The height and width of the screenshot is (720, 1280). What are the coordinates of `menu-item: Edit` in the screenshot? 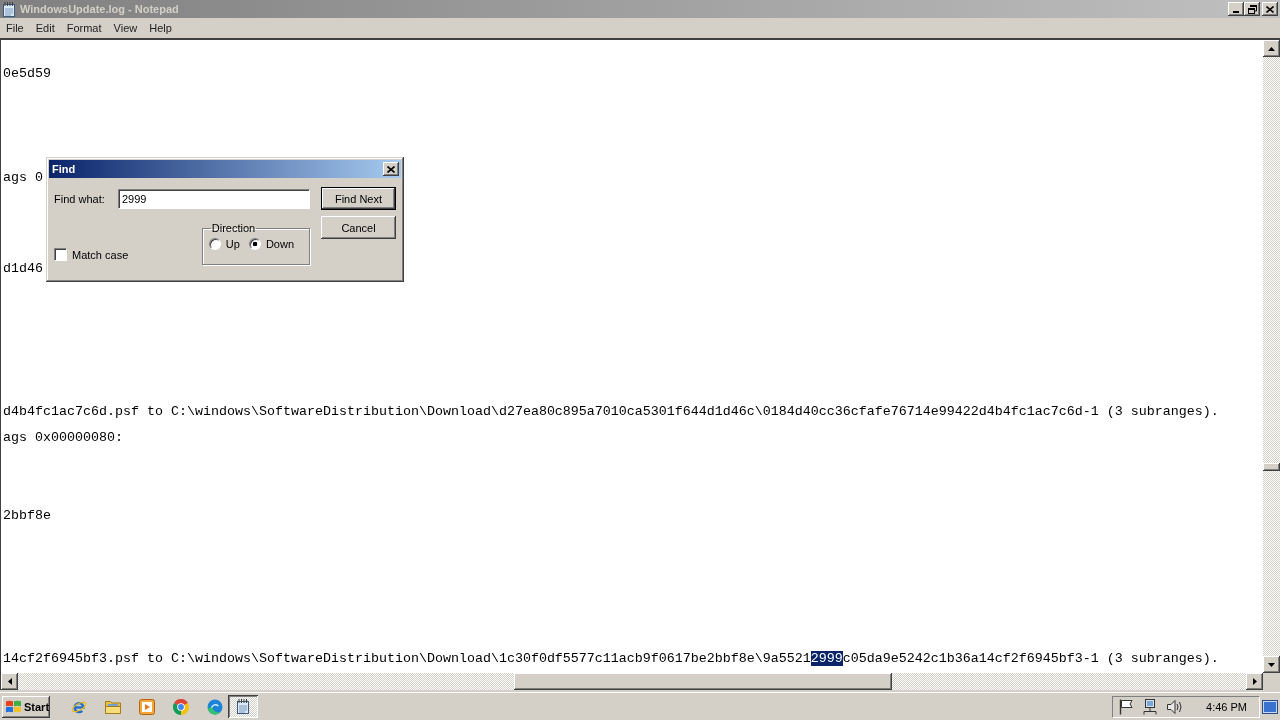 It's located at (45, 28).